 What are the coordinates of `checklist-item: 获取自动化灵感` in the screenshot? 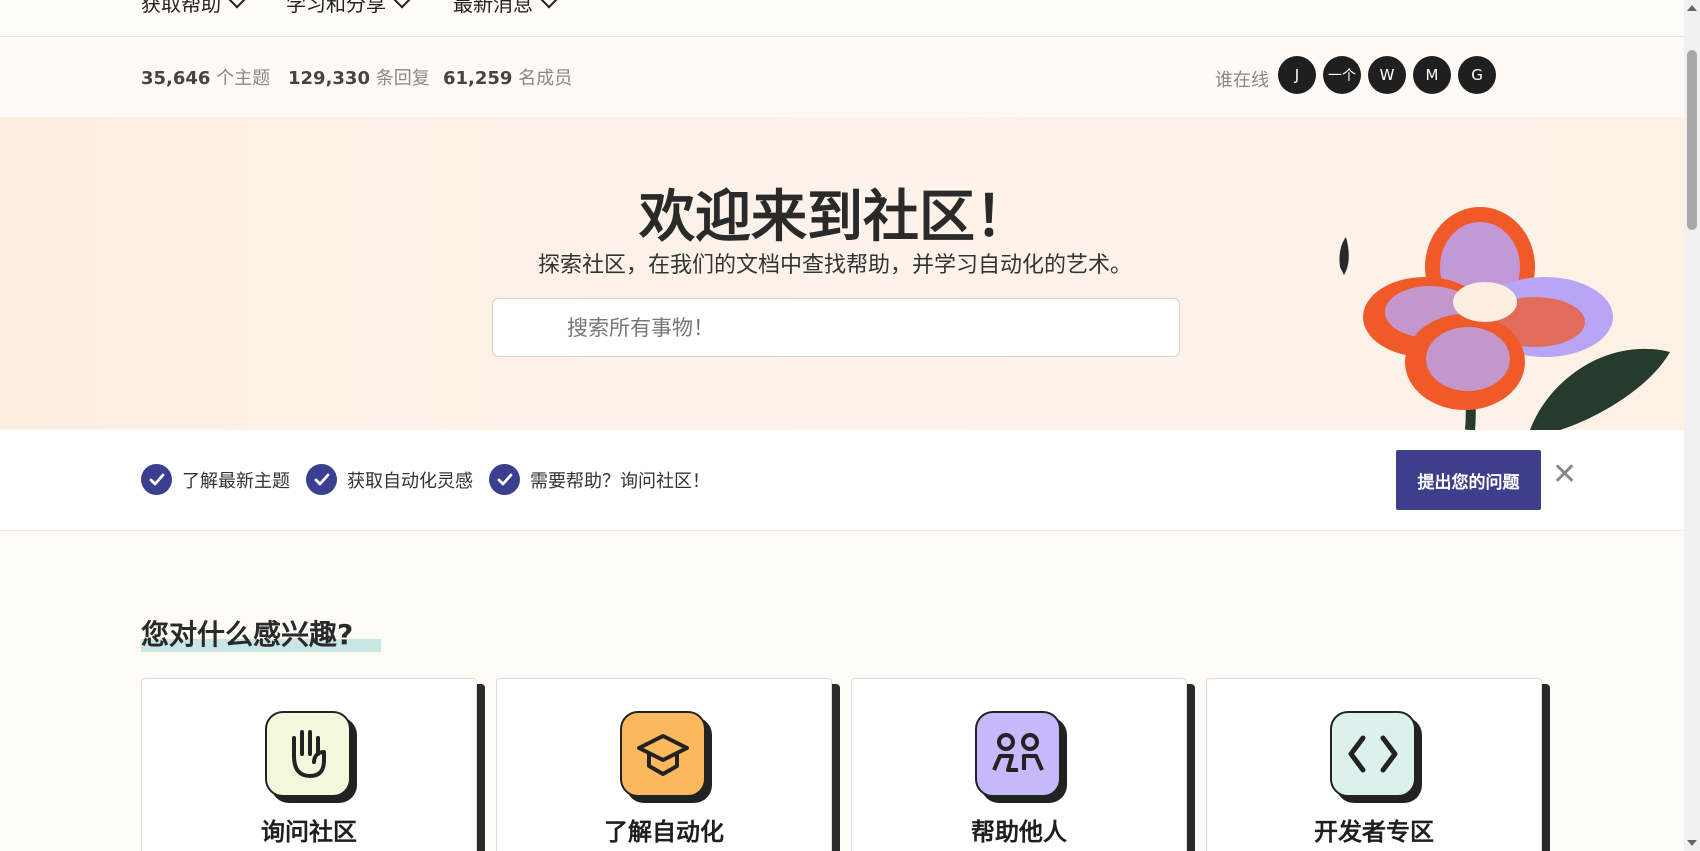 It's located at (389, 479).